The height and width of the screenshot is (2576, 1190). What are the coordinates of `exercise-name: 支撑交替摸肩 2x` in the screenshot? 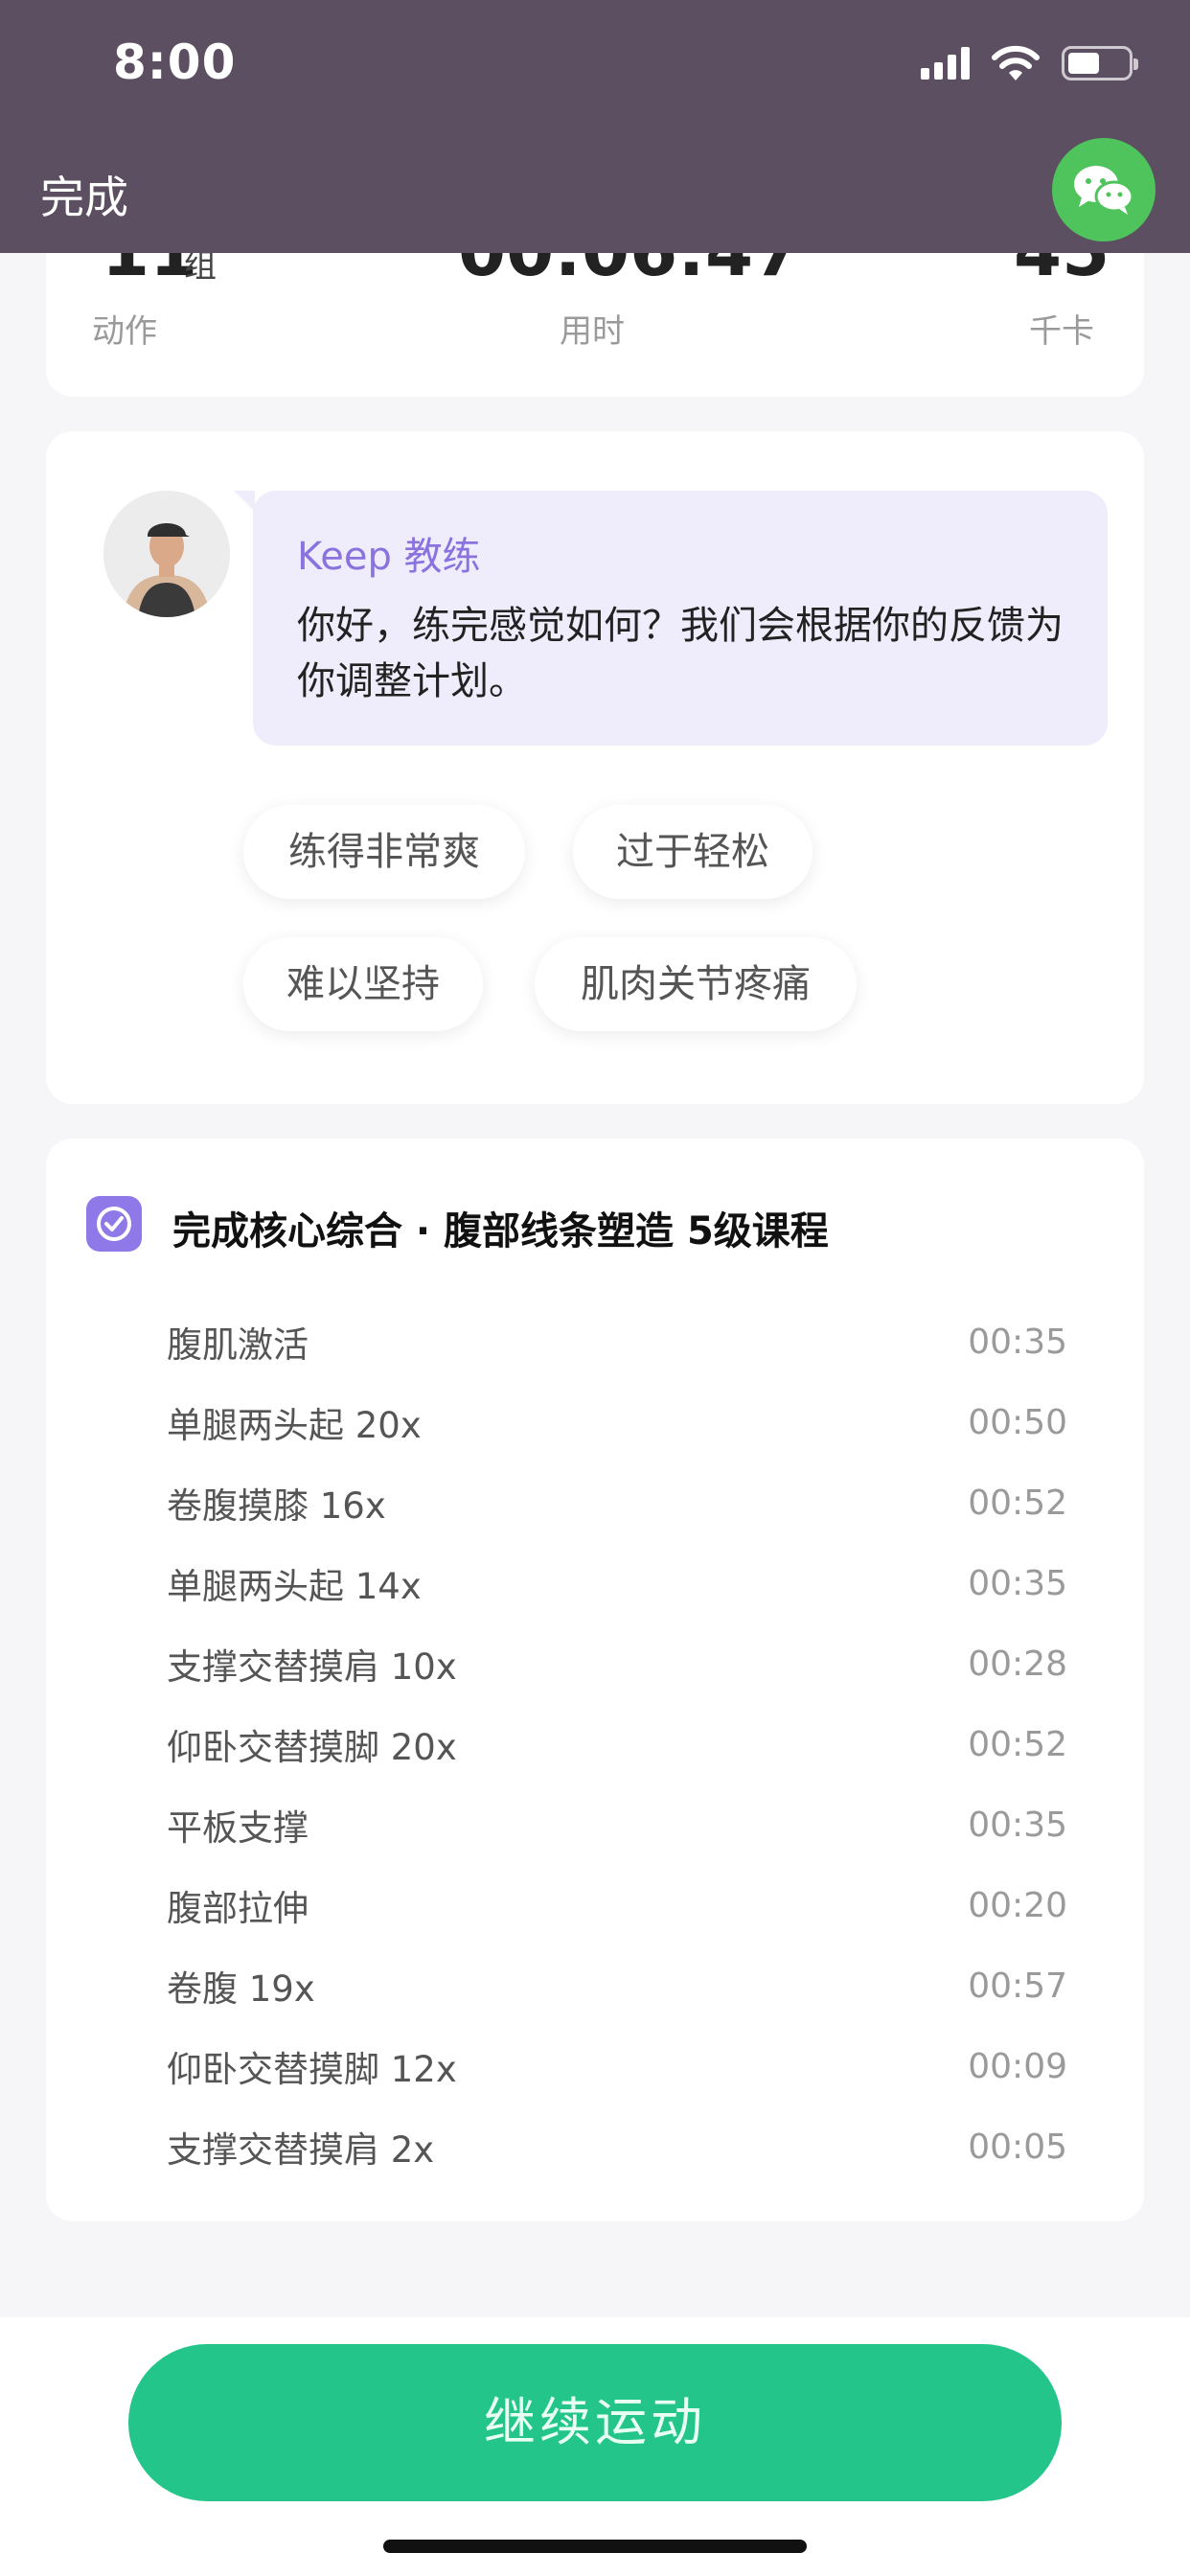 It's located at (301, 2150).